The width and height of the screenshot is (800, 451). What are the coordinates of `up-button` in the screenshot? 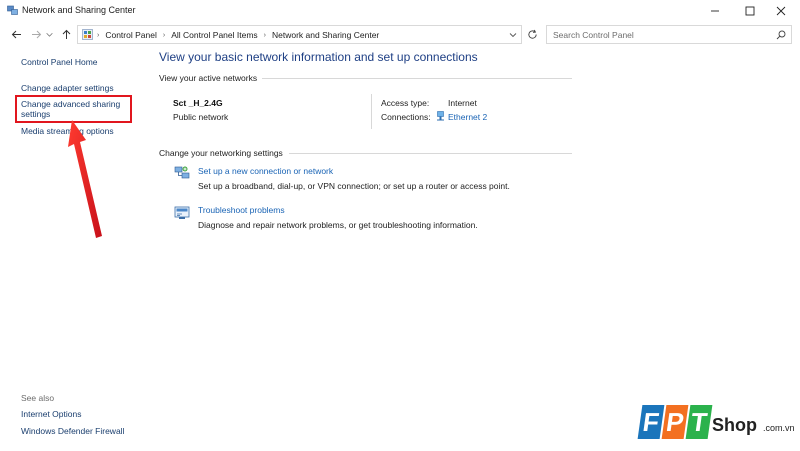 It's located at (66, 34).